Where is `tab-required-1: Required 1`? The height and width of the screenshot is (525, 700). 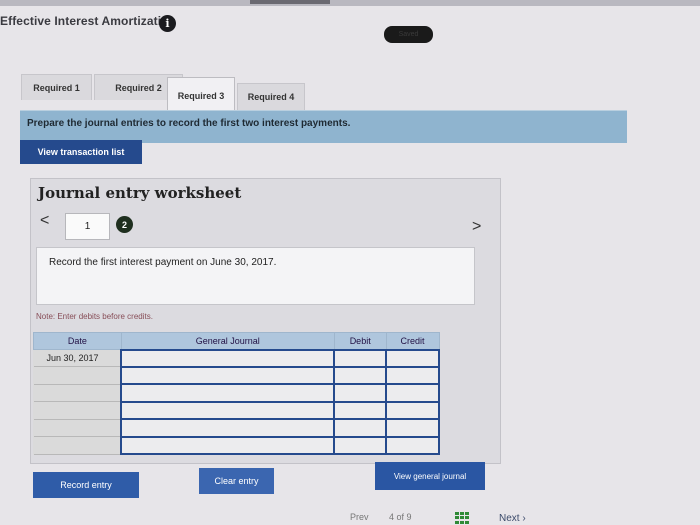 tab-required-1: Required 1 is located at coordinates (56, 87).